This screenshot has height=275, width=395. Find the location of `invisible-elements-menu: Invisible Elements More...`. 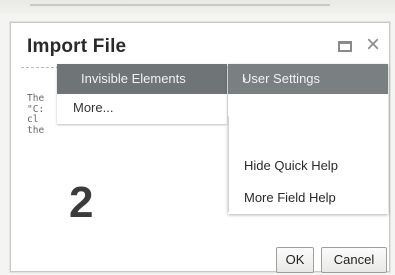

invisible-elements-menu: Invisible Elements More... is located at coordinates (142, 94).